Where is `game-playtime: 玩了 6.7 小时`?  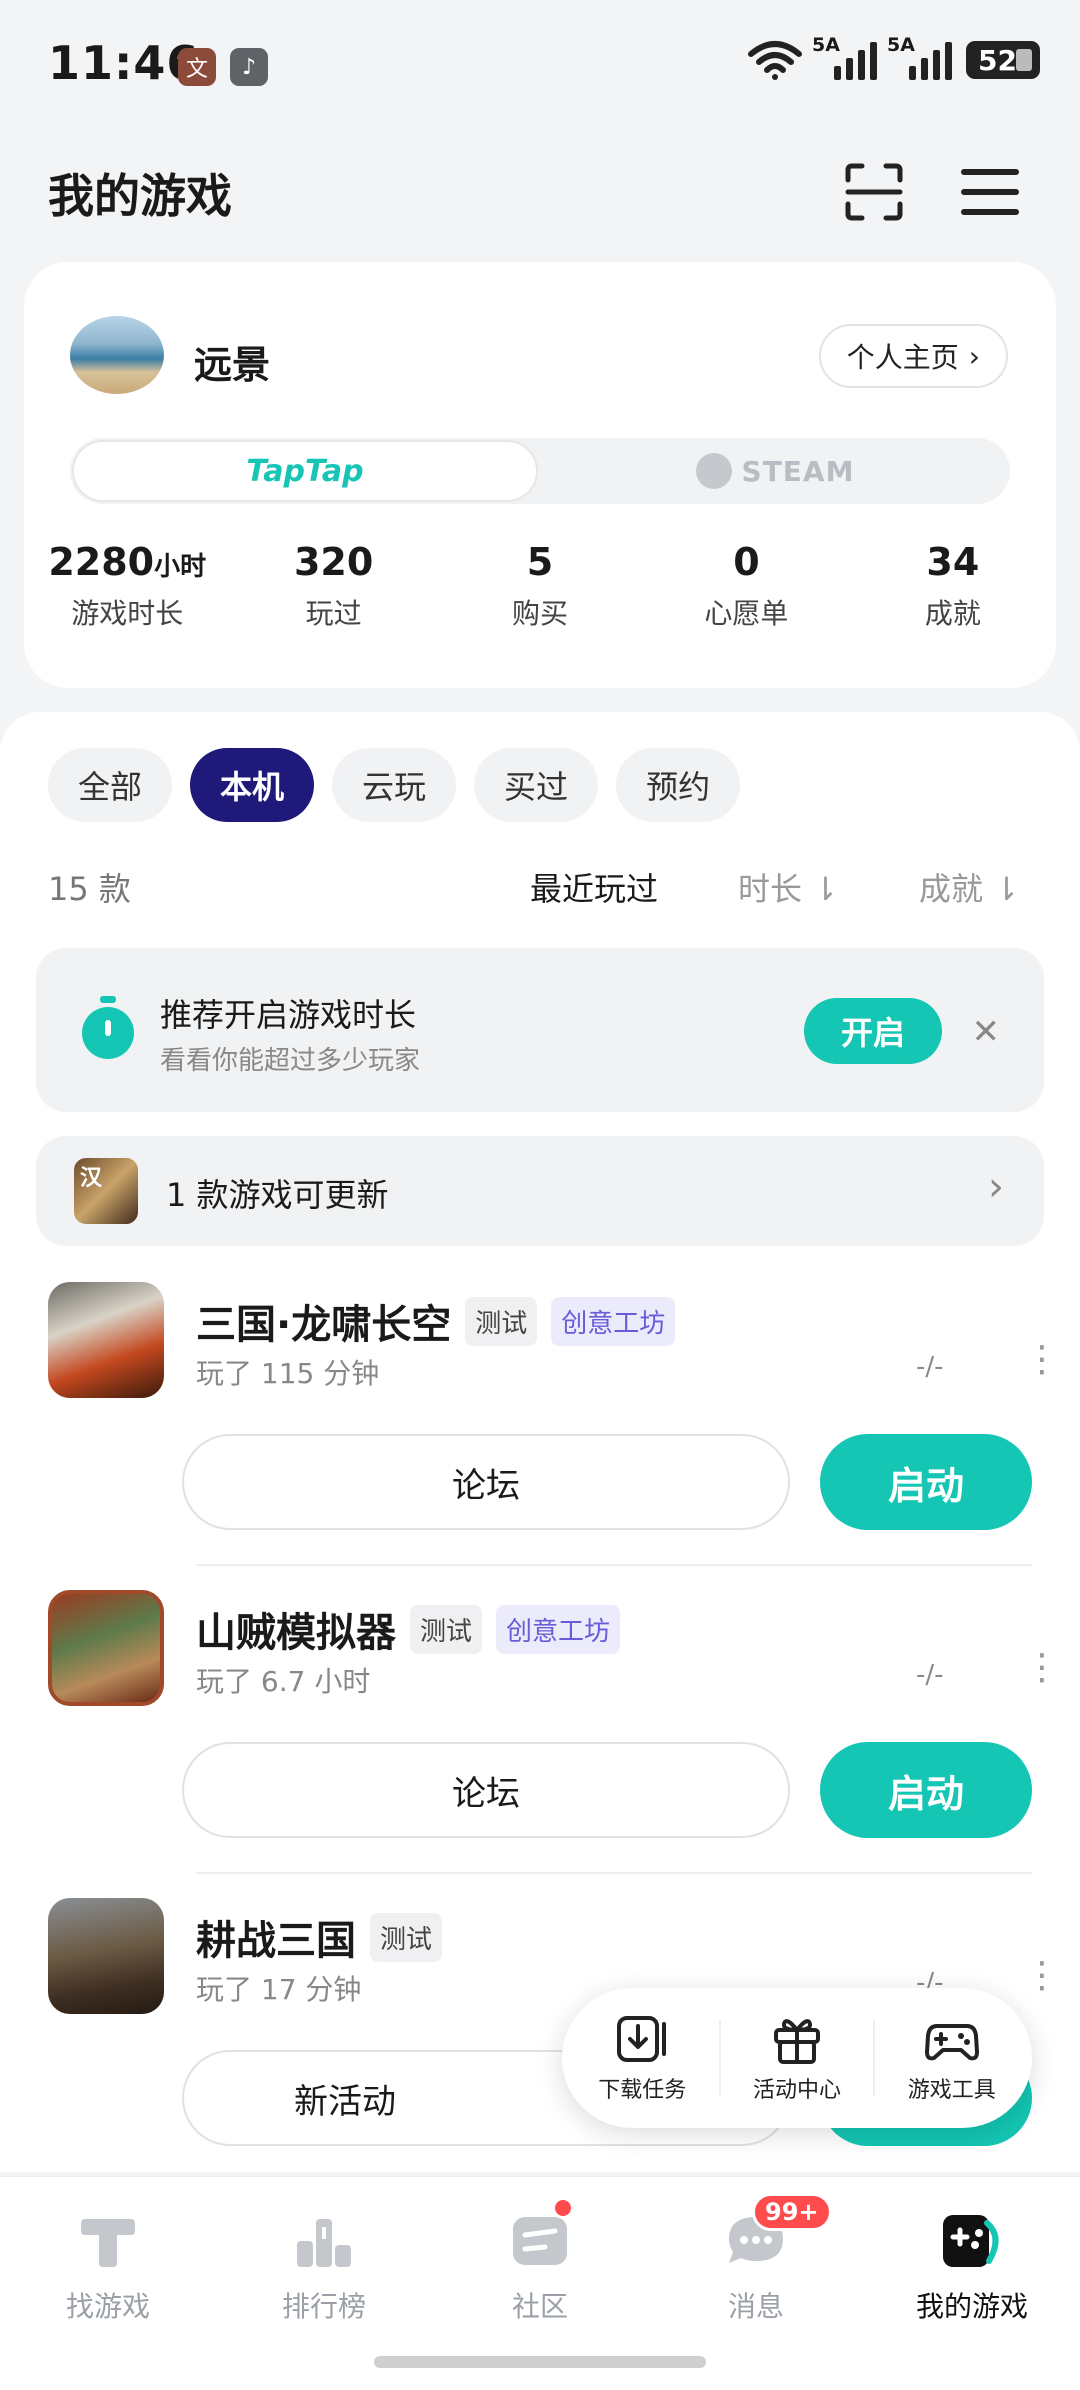 game-playtime: 玩了 6.7 小时 is located at coordinates (283, 1681).